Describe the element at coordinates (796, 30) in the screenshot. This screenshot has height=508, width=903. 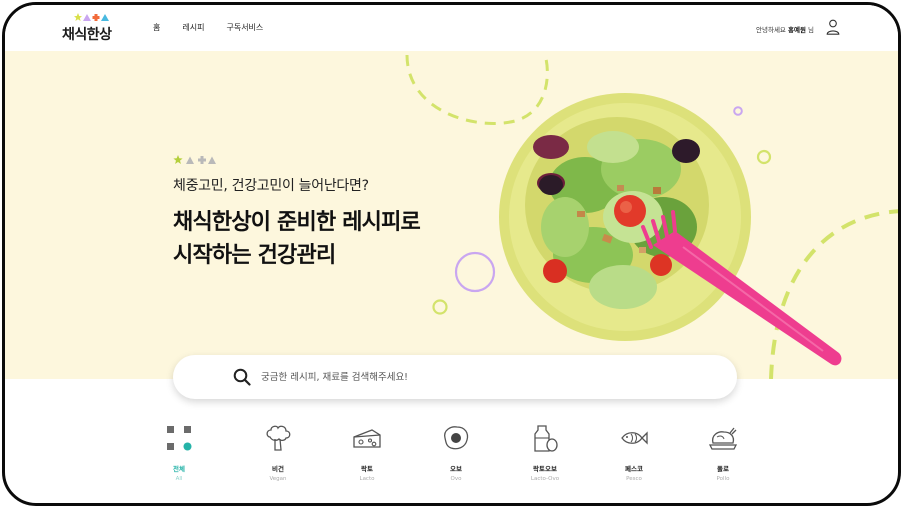
I see `user-name: 홍예원` at that location.